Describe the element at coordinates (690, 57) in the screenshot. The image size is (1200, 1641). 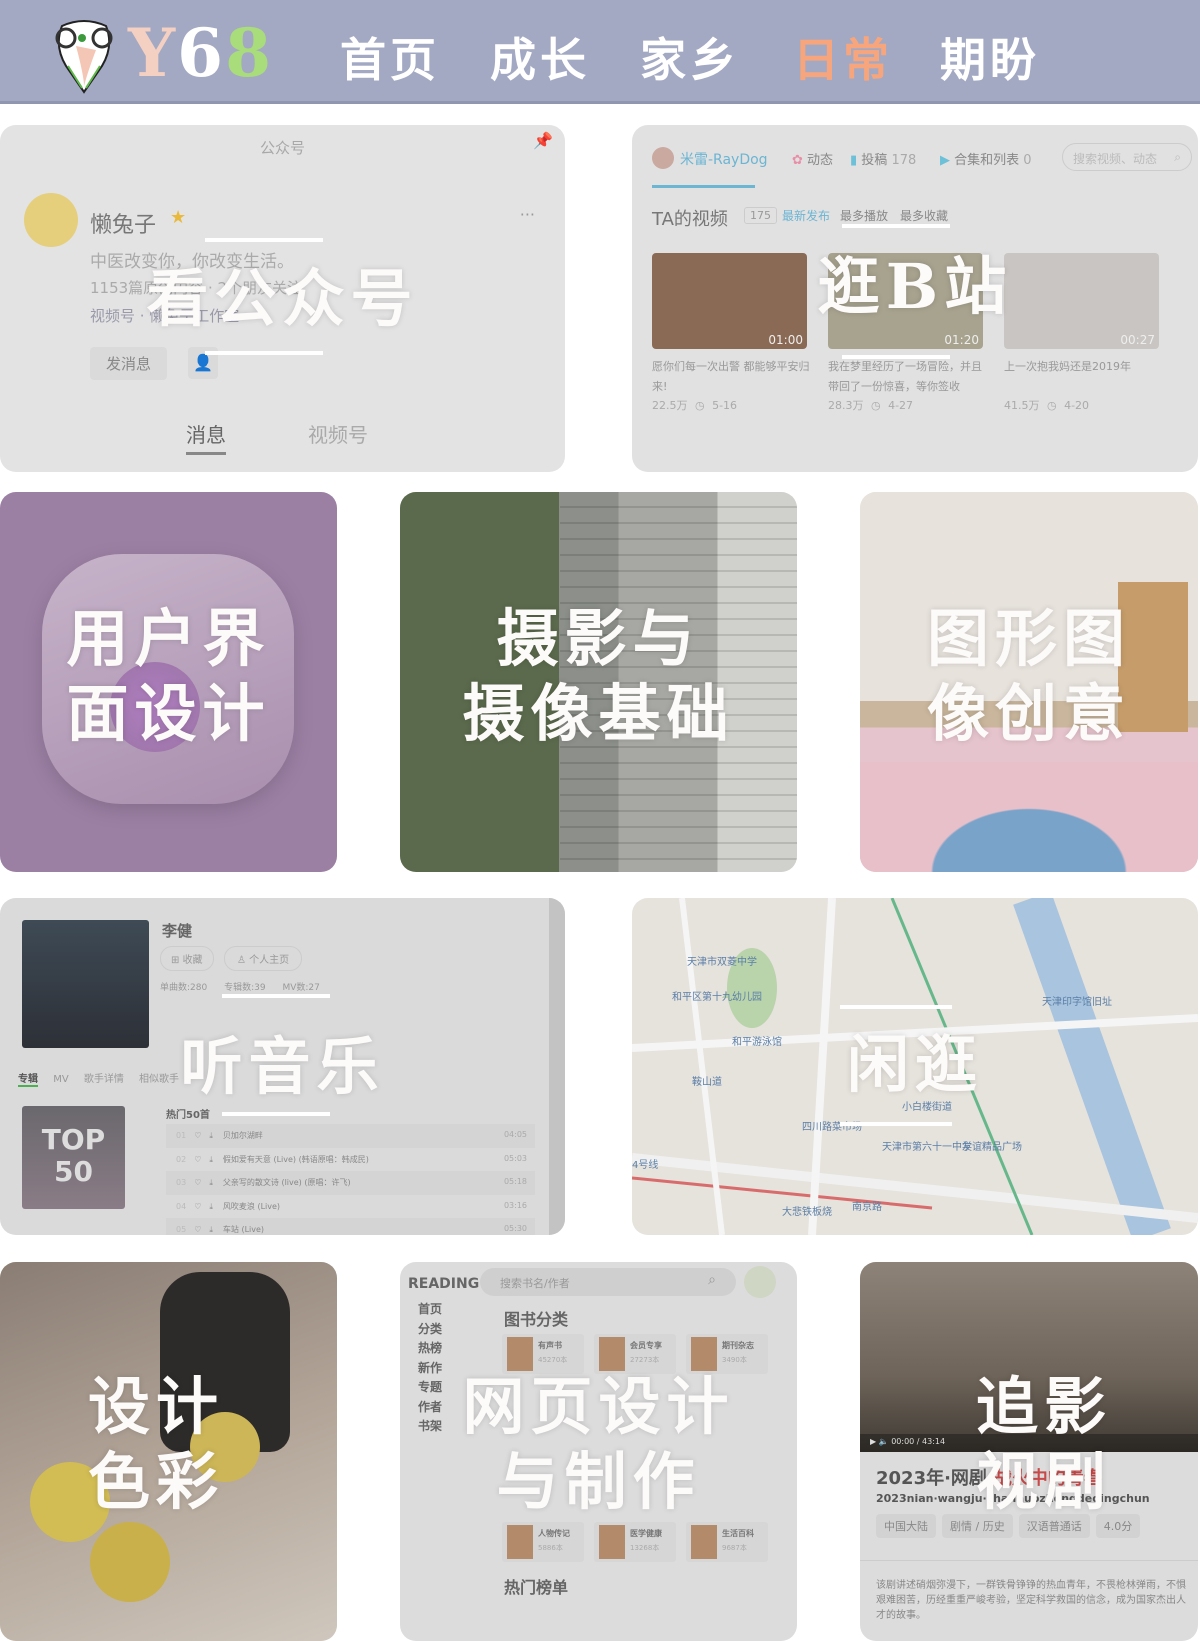
I see `nav-hometown: 家乡` at that location.